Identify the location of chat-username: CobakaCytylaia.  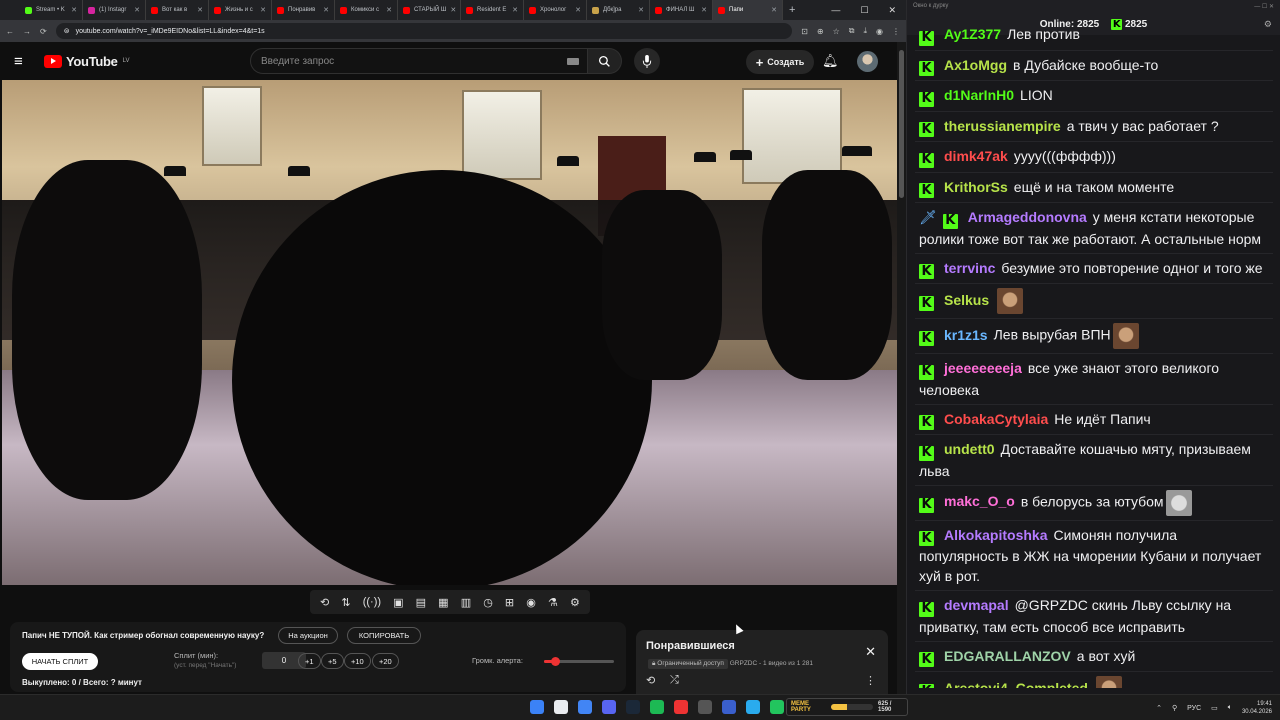
(996, 419).